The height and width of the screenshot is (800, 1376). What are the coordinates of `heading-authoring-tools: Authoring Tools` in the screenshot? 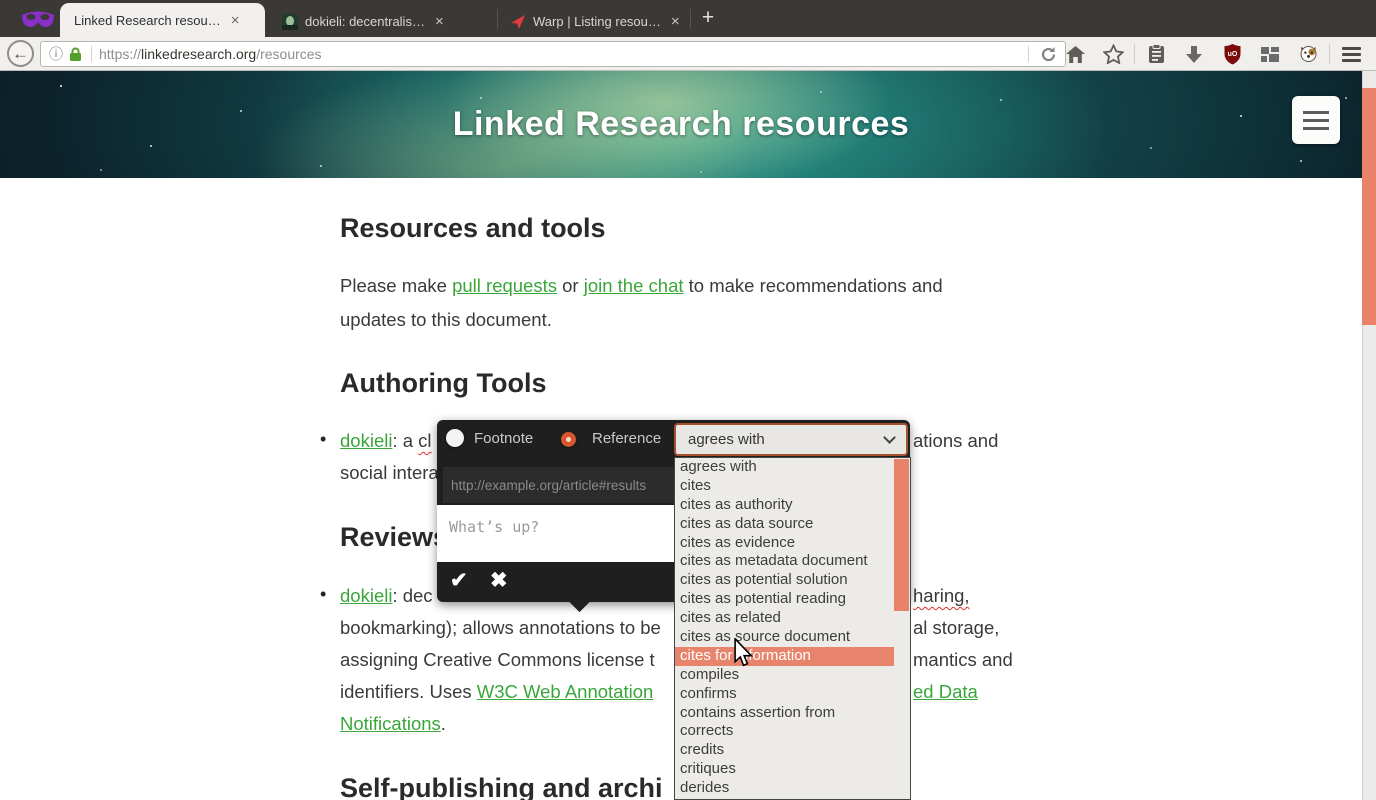 It's located at (443, 383).